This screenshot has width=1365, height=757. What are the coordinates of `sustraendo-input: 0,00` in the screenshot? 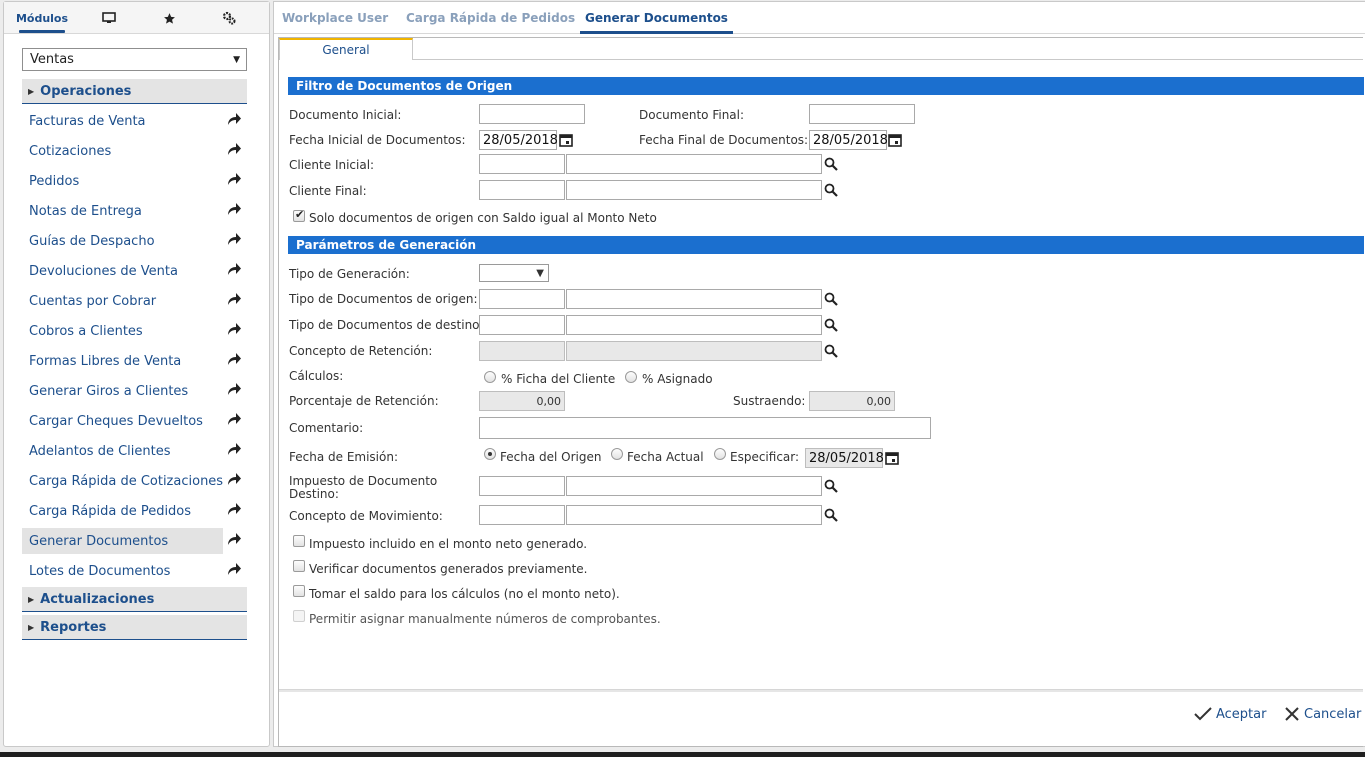 It's located at (852, 401).